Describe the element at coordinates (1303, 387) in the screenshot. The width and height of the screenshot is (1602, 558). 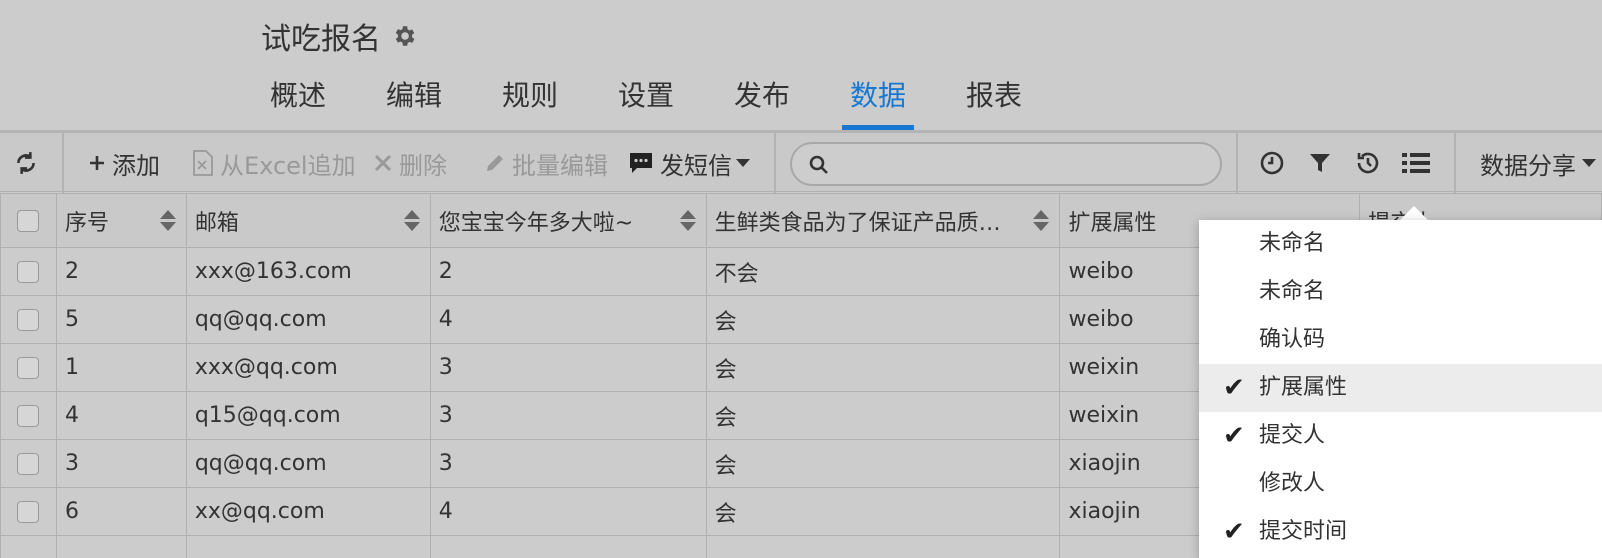
I see `menu-item-label: 扩展属性` at that location.